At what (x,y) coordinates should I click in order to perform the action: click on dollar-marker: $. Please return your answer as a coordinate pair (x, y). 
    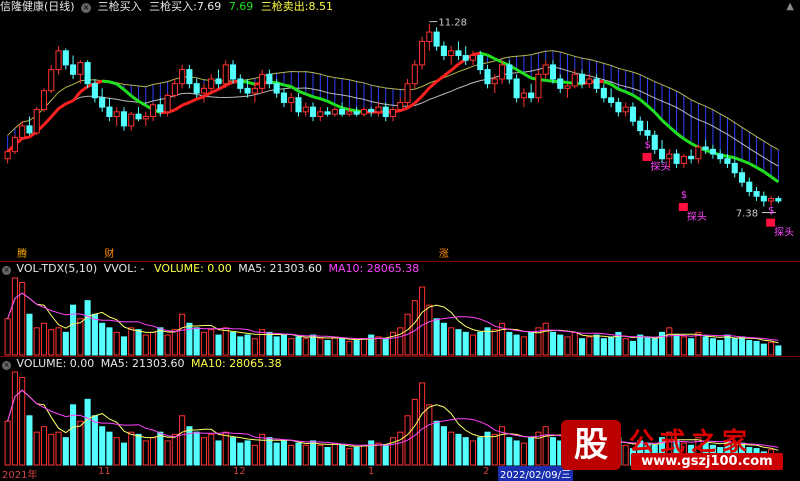
    Looking at the image, I should click on (684, 195).